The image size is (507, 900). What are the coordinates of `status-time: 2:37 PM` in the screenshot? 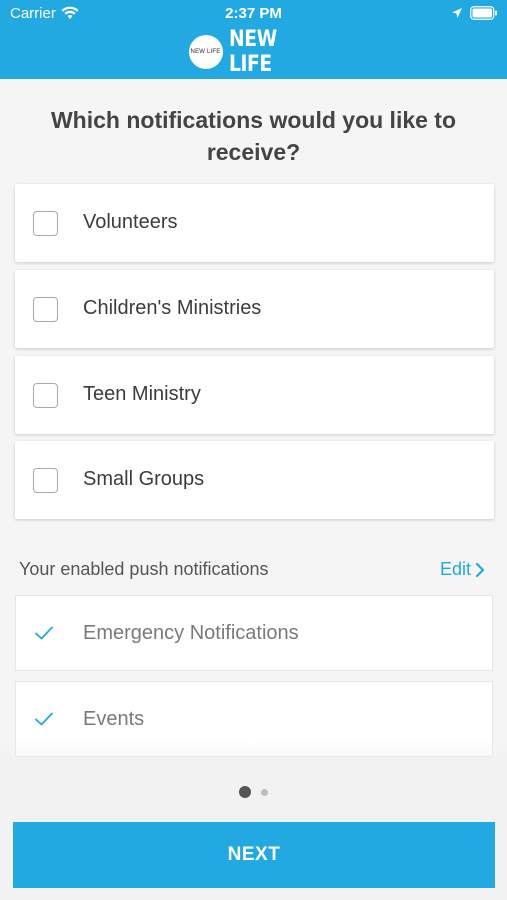 It's located at (253, 13).